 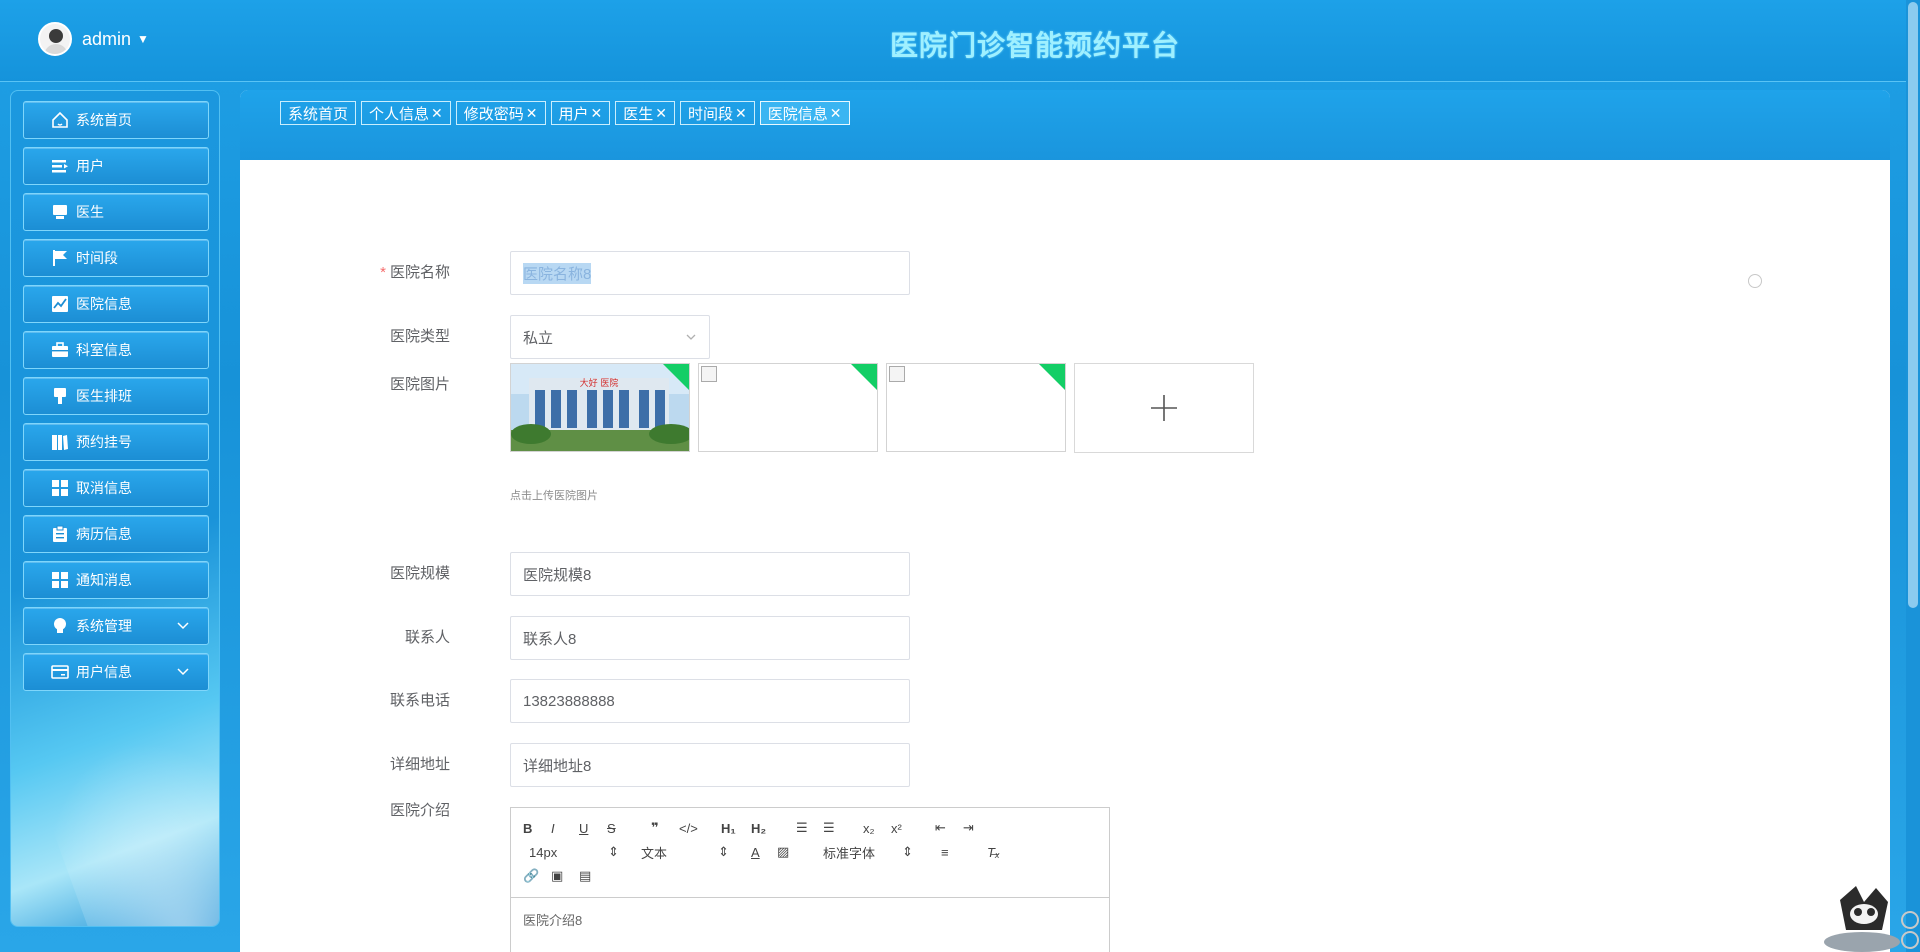 I want to click on type-label: 医院类型, so click(x=419, y=336).